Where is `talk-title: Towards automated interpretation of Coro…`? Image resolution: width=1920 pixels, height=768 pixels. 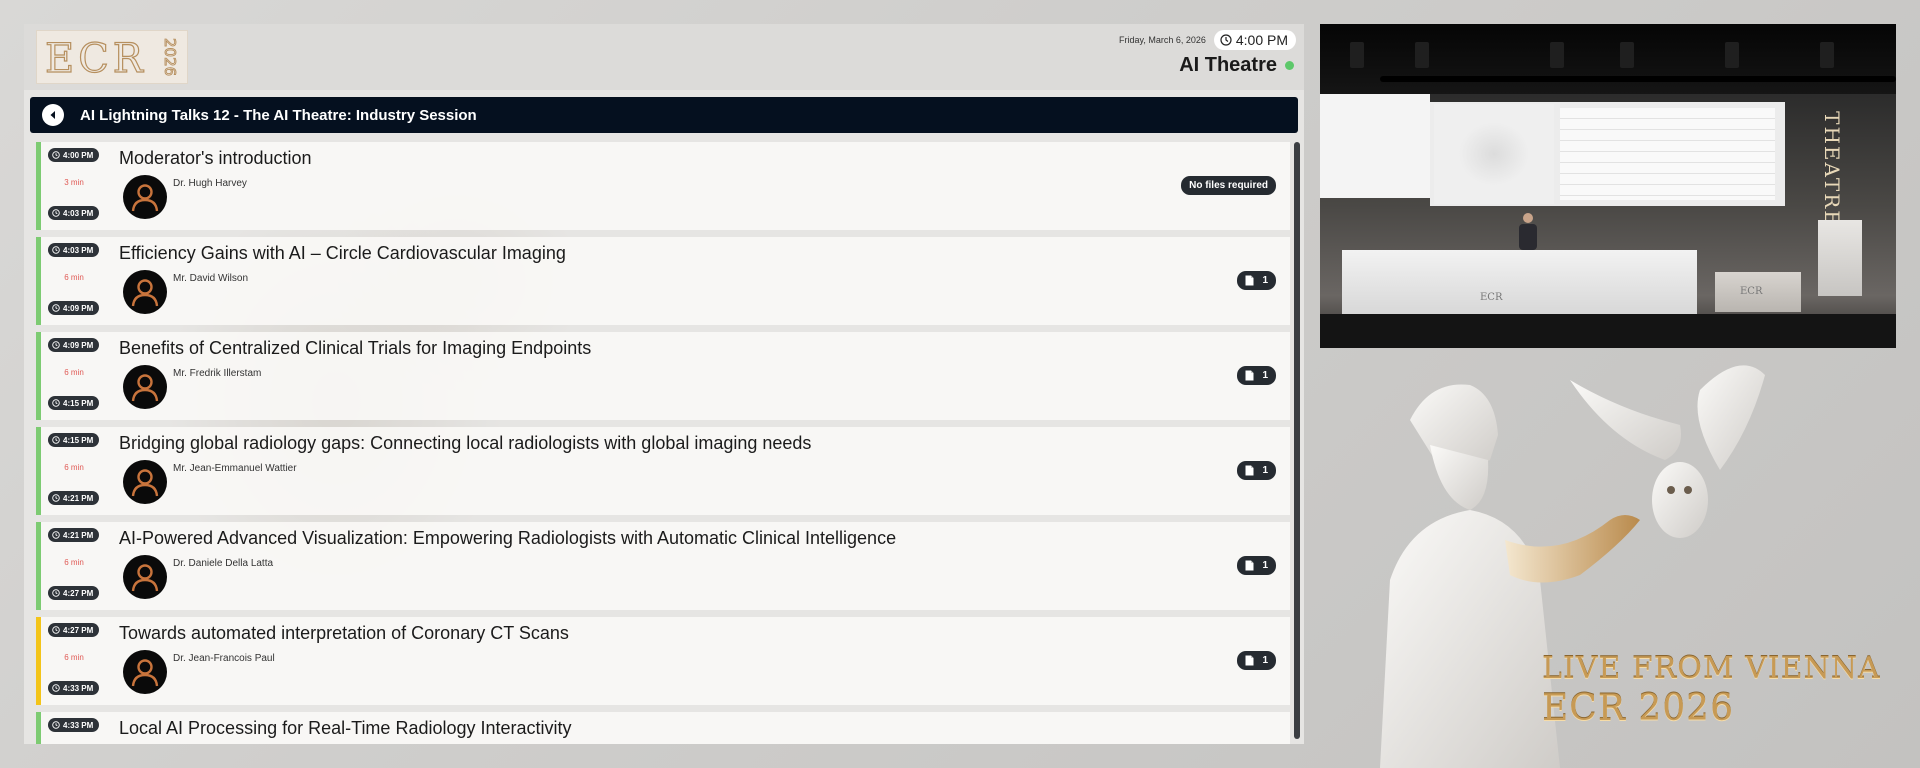
talk-title: Towards automated interpretation of Coro… is located at coordinates (344, 633).